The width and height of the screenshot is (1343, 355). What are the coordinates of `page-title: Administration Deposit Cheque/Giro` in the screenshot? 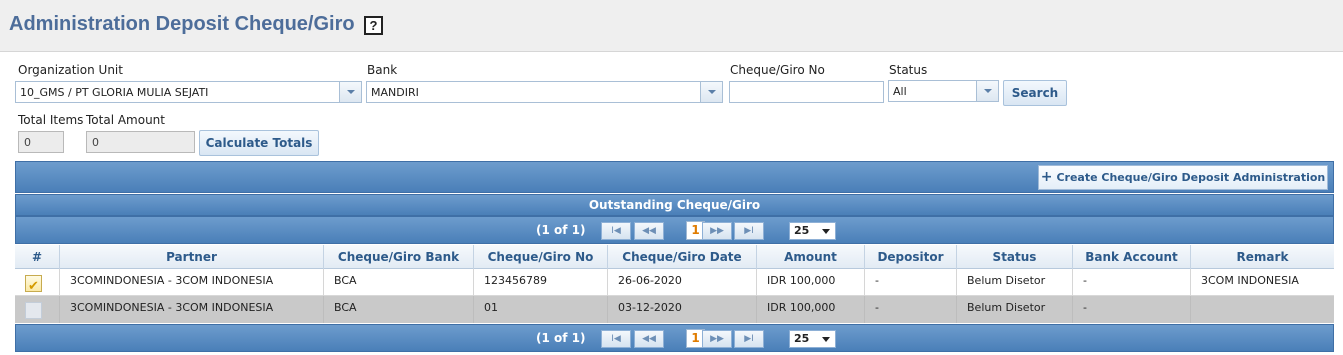 It's located at (182, 24).